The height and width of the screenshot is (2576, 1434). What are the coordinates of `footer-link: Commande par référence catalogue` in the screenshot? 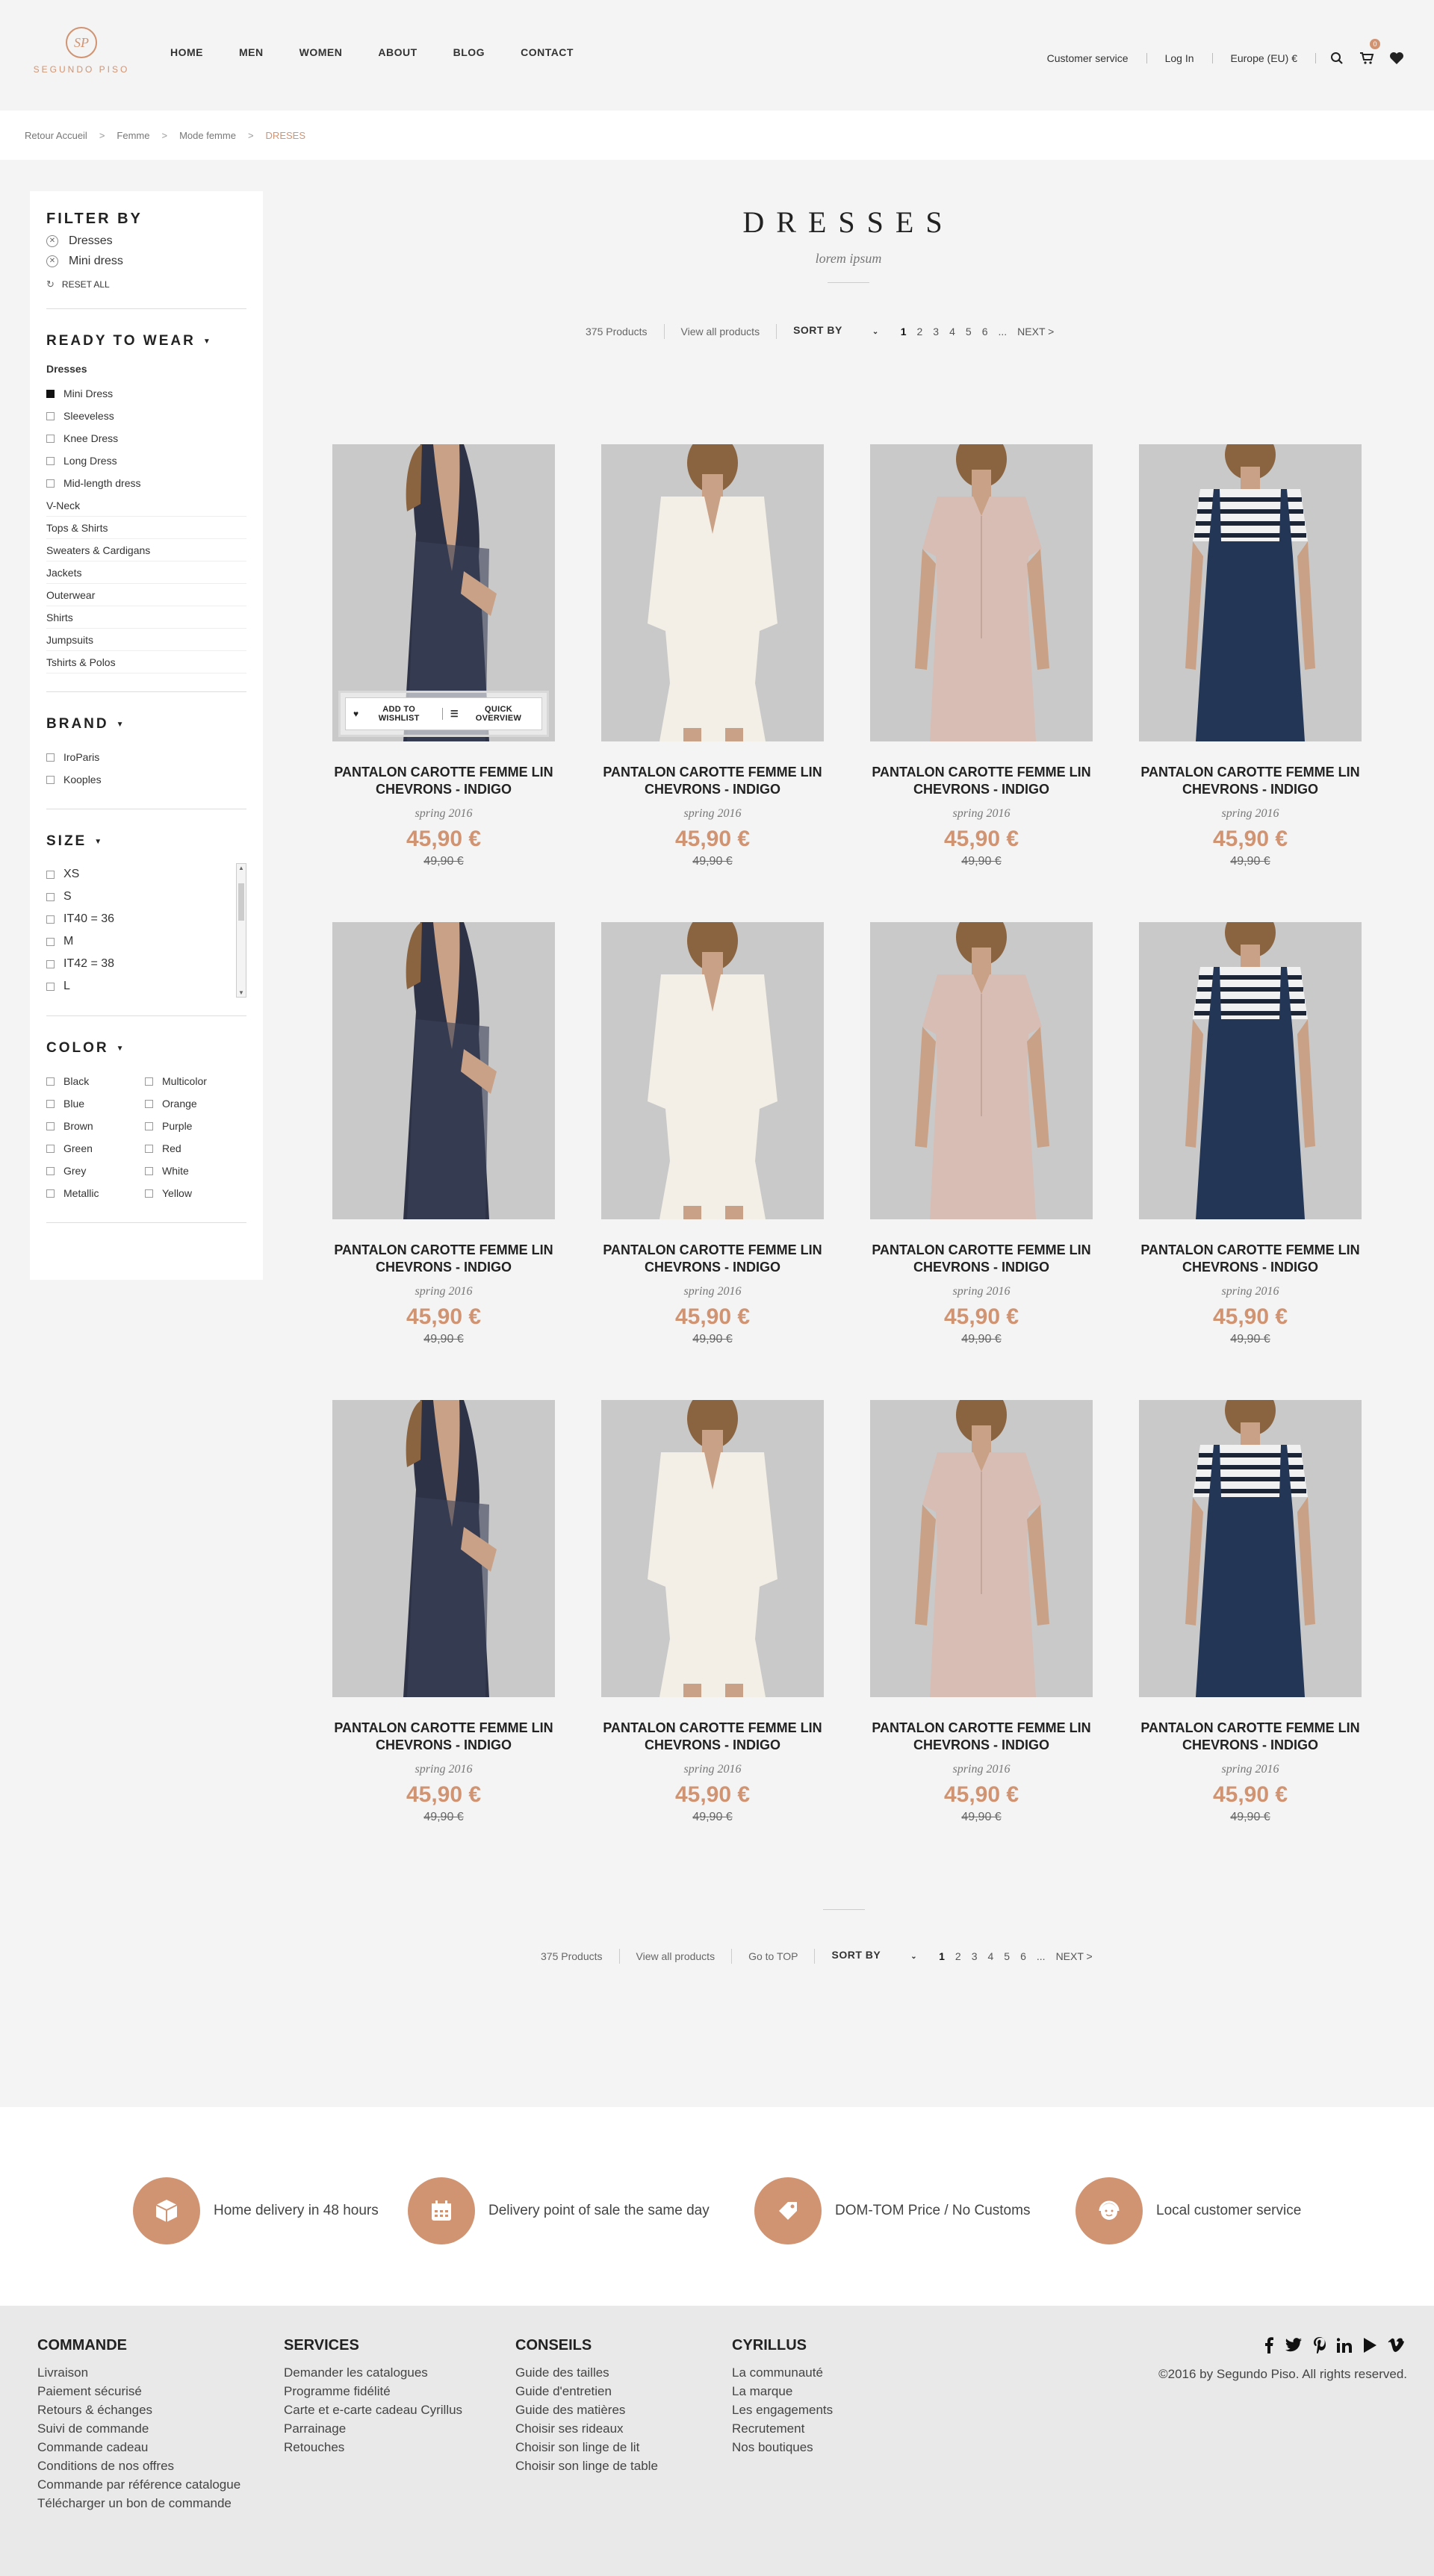 It's located at (138, 2484).